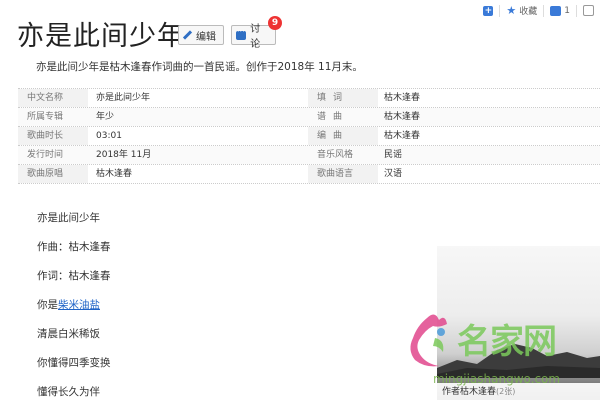 The height and width of the screenshot is (400, 600). I want to click on summary-text: 亦是此间少年是枯木逢春作词曲的一首民谣。创作于2018年 11月末。, so click(199, 67).